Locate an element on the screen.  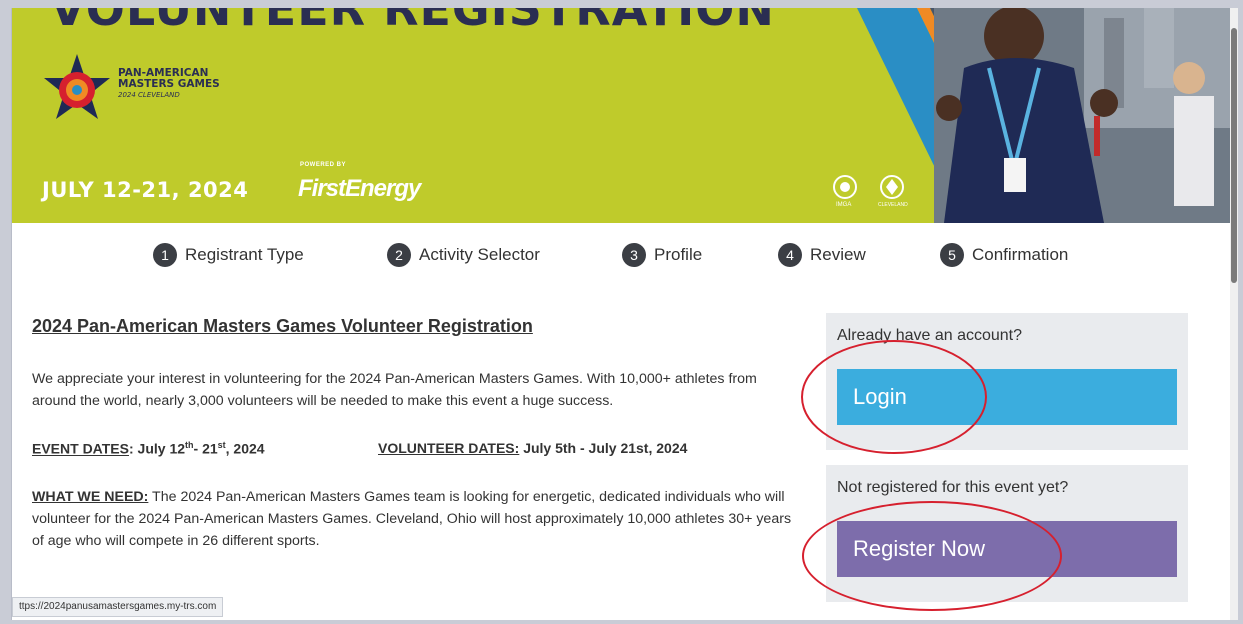
step-number: 2 is located at coordinates (399, 255).